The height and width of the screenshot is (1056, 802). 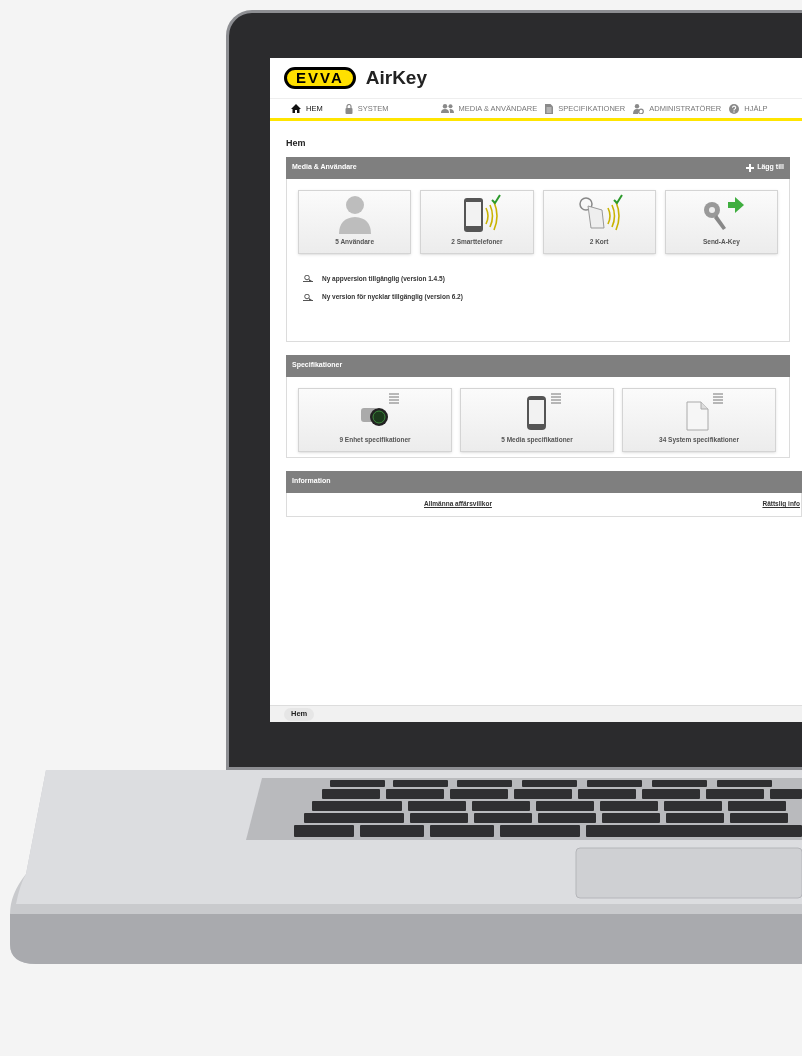 I want to click on document-icon, so click(x=549, y=108).